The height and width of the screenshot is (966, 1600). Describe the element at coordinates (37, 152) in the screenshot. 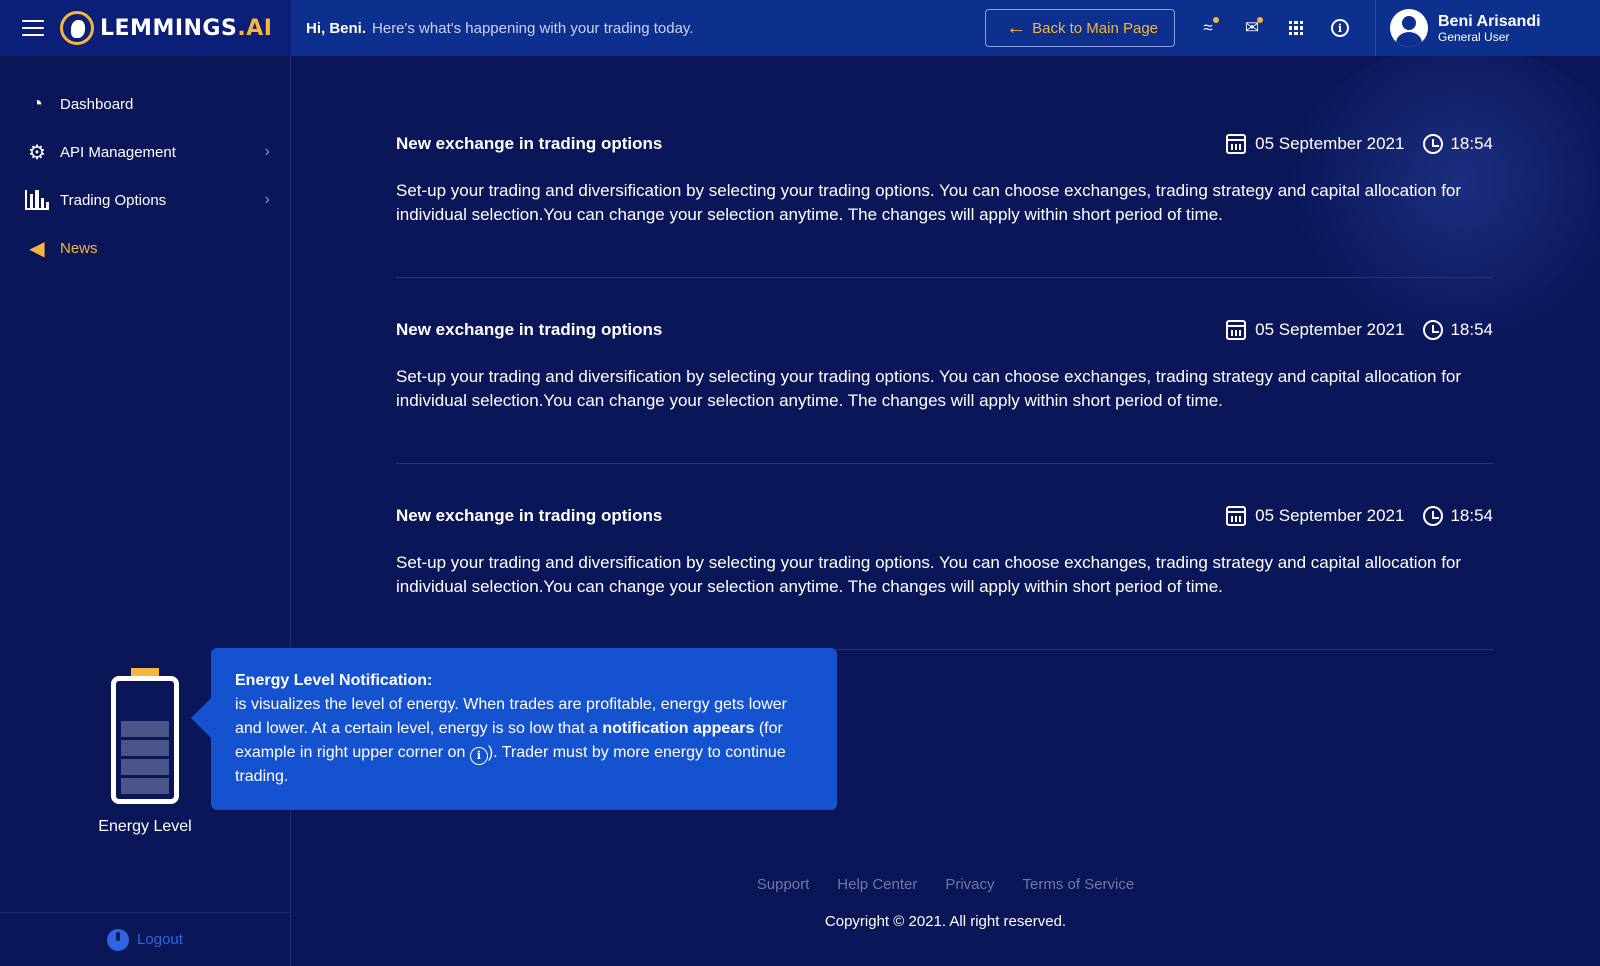

I see `api-icon: ⚙` at that location.